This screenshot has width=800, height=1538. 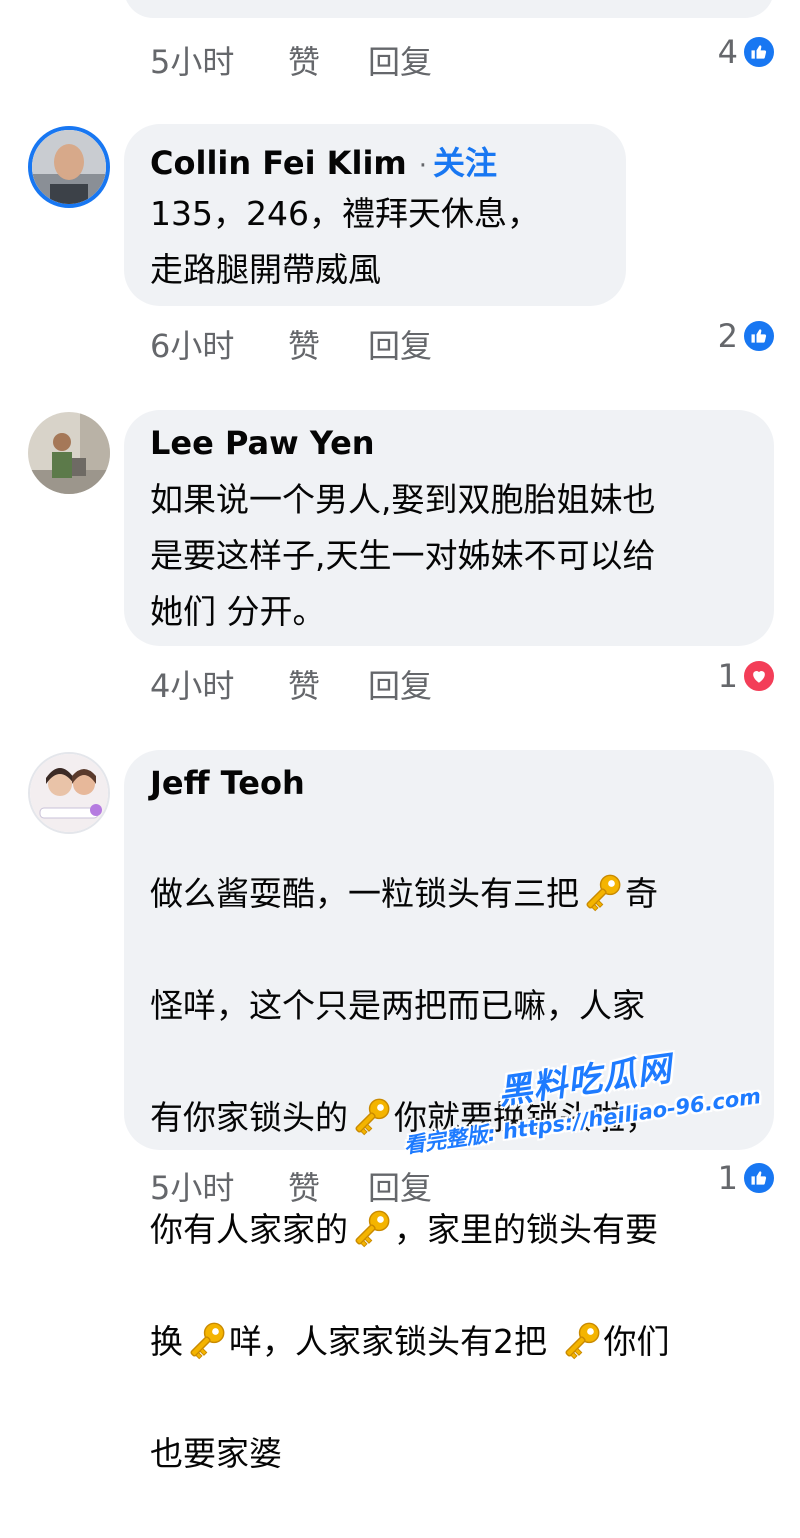 What do you see at coordinates (238, 611) in the screenshot?
I see `comment-line: 她们 分开。` at bounding box center [238, 611].